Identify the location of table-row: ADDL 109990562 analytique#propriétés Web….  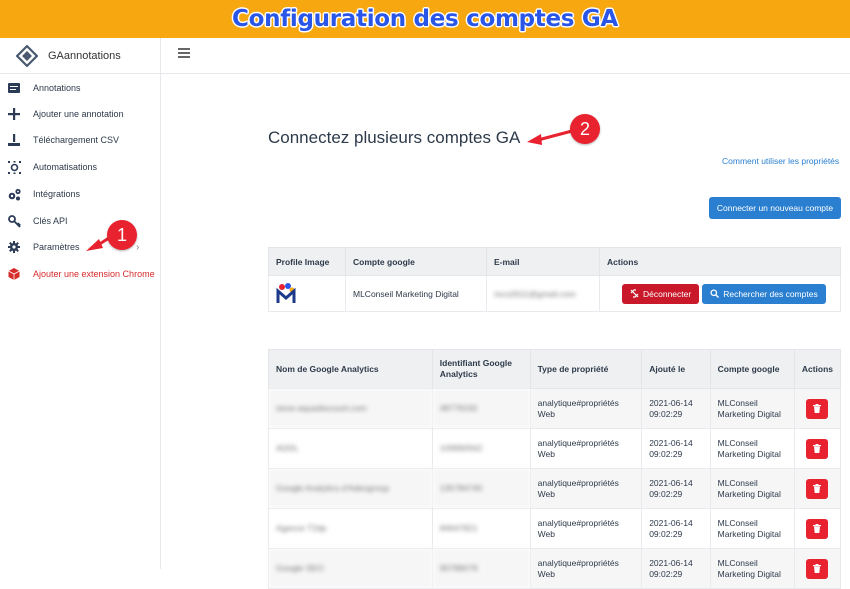
(555, 448).